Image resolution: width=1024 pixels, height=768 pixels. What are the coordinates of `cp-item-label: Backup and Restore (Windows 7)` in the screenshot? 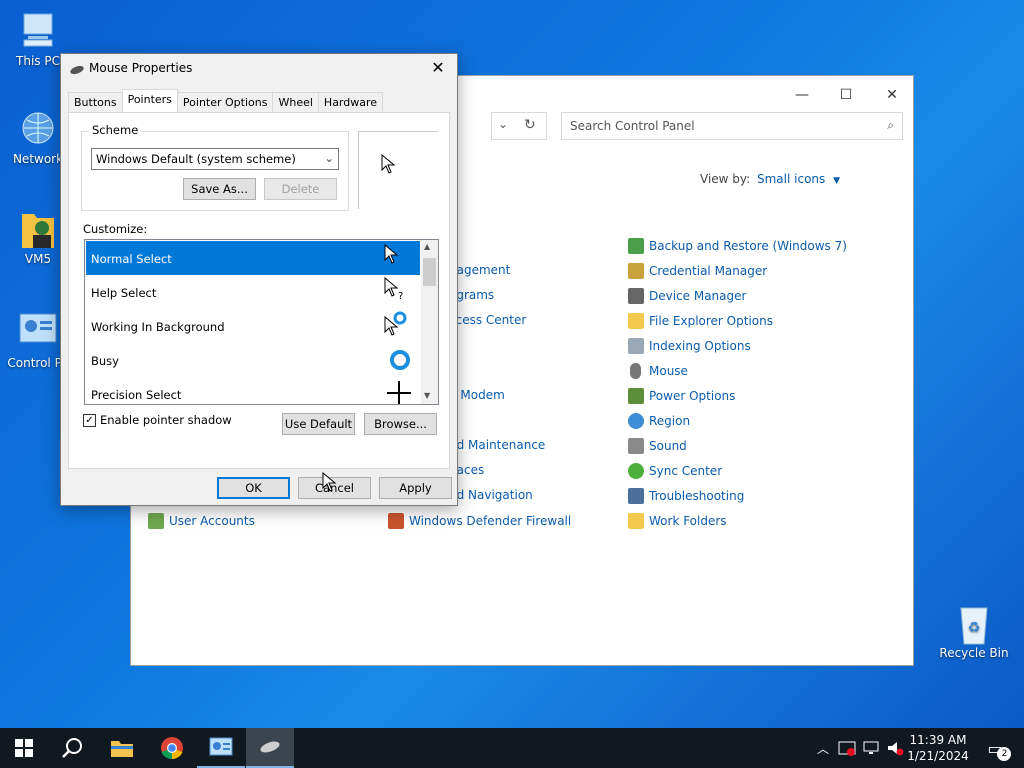 It's located at (748, 246).